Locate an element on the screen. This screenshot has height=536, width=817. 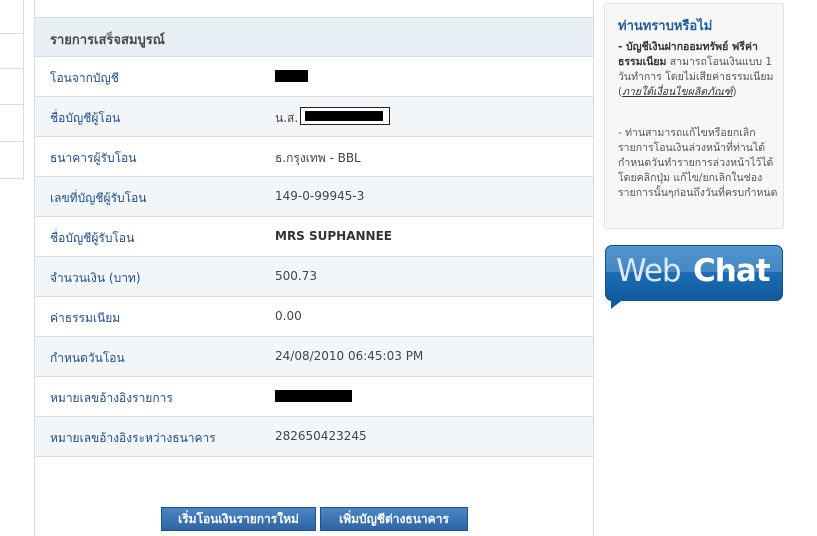
row-label: หมายเลขอ้างอิงระหว่างธนาคาร is located at coordinates (133, 438).